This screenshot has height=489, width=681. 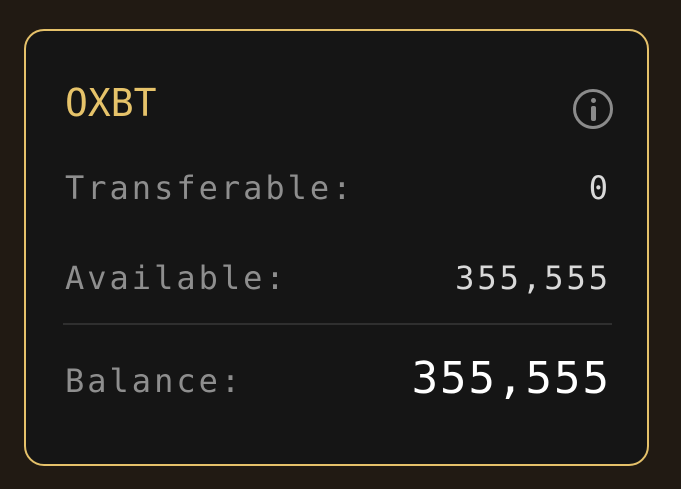 What do you see at coordinates (111, 103) in the screenshot?
I see `token-name: OXBT` at bounding box center [111, 103].